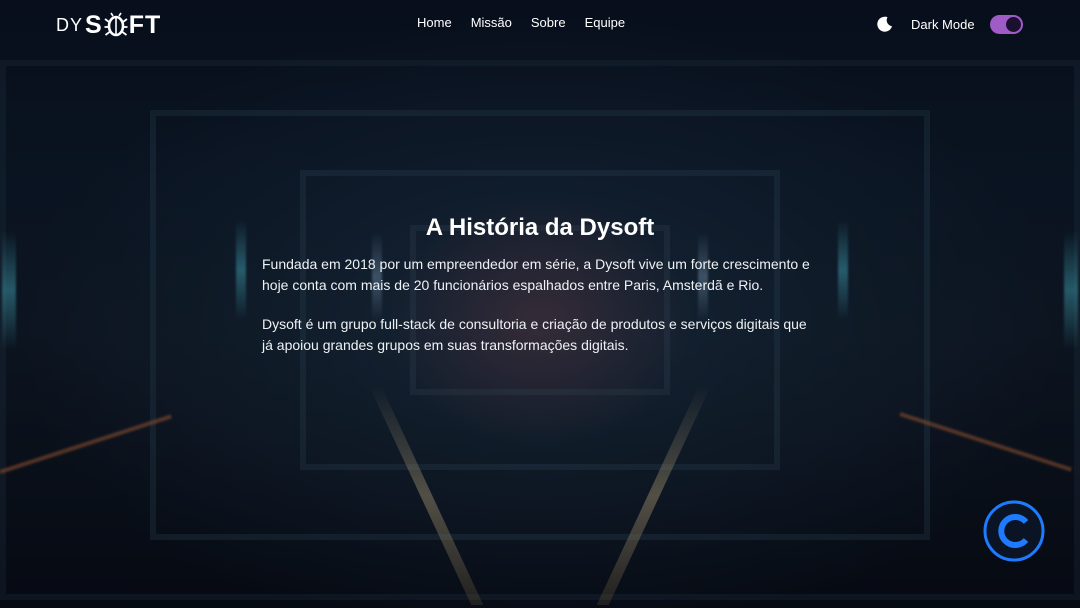 Image resolution: width=1080 pixels, height=608 pixels. What do you see at coordinates (94, 24) in the screenshot?
I see `logo-s: S` at bounding box center [94, 24].